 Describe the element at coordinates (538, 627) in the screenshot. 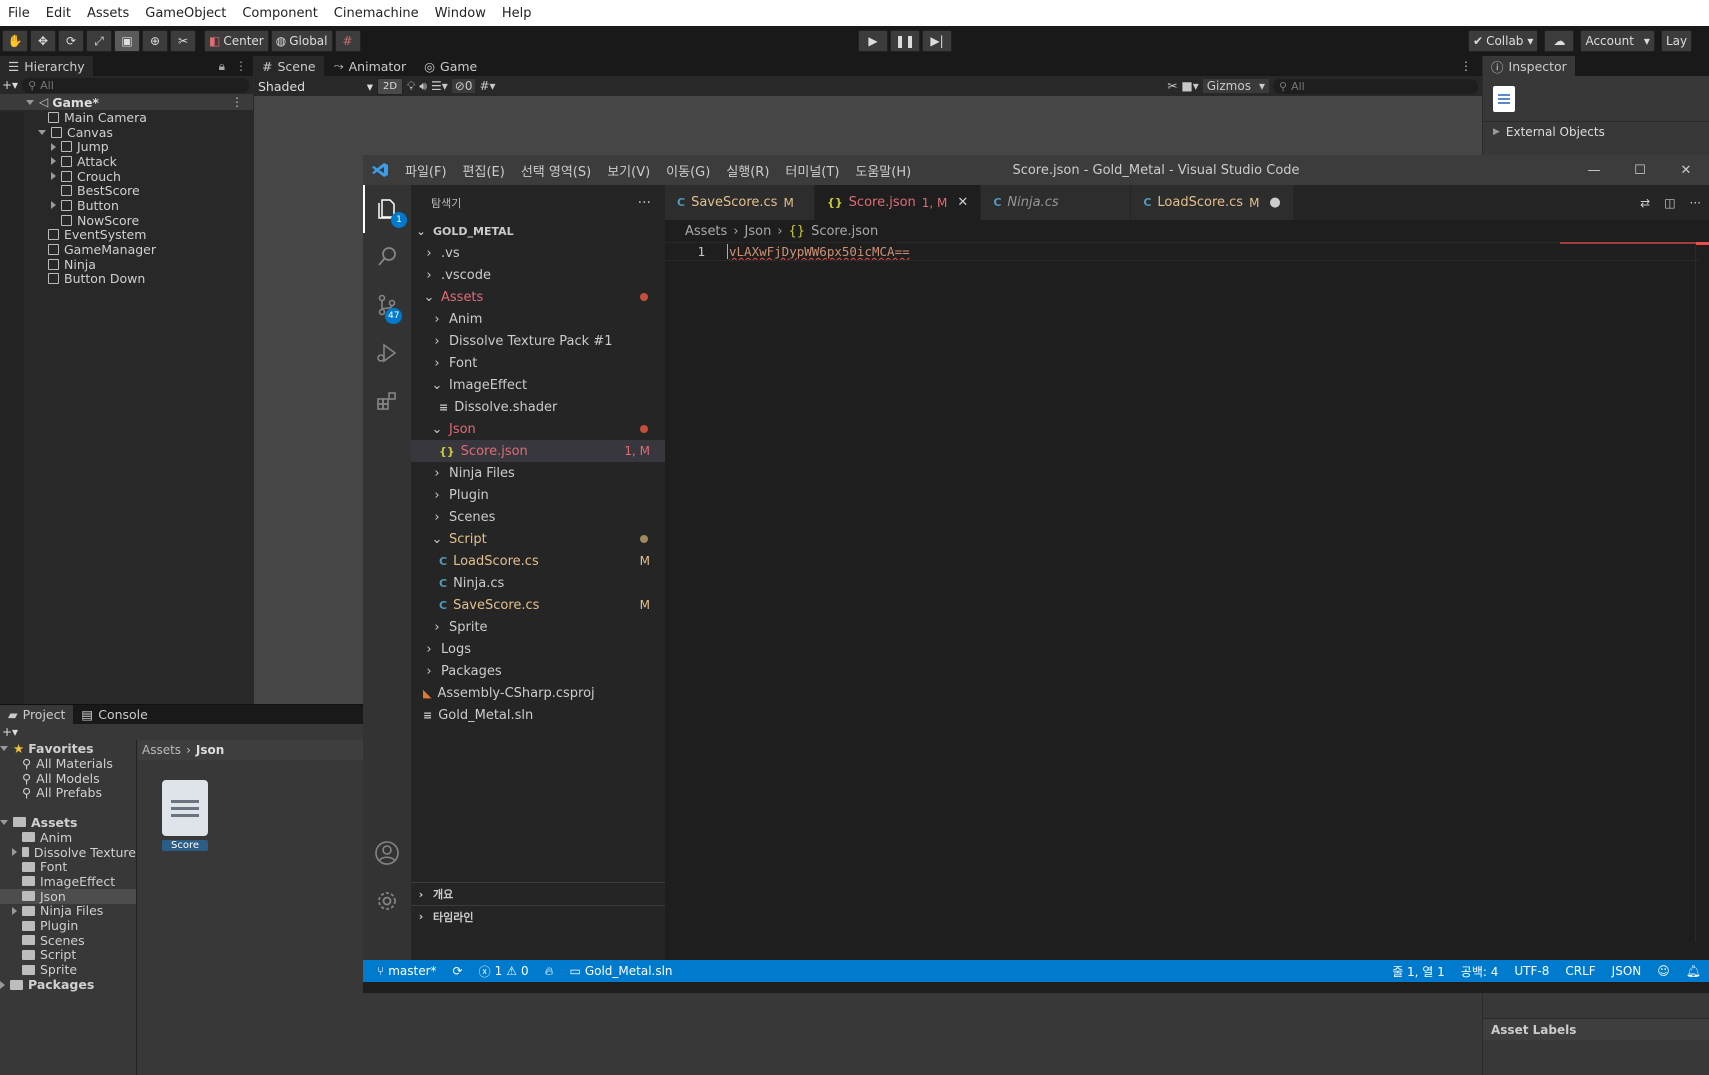

I see `explorer-folder: › Sprite` at that location.